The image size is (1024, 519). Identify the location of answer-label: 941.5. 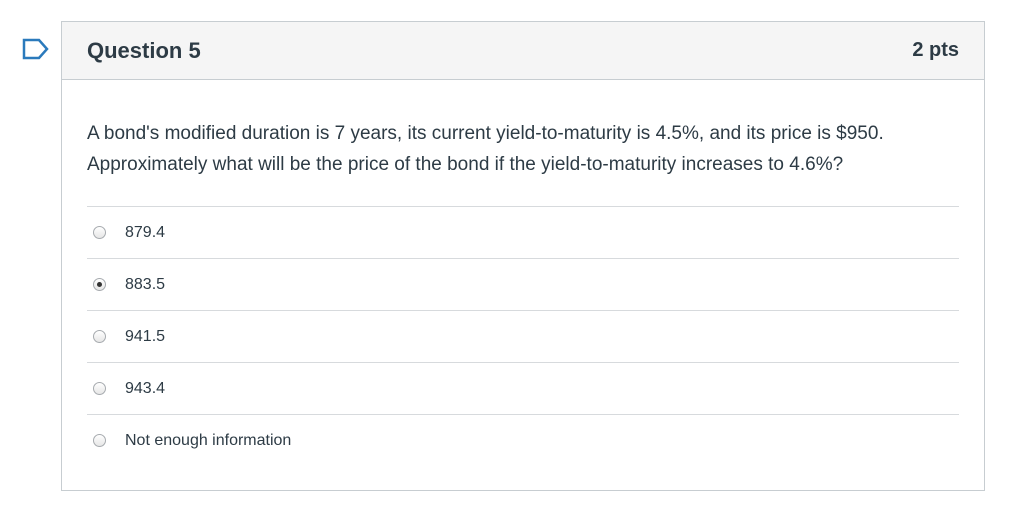
(145, 337).